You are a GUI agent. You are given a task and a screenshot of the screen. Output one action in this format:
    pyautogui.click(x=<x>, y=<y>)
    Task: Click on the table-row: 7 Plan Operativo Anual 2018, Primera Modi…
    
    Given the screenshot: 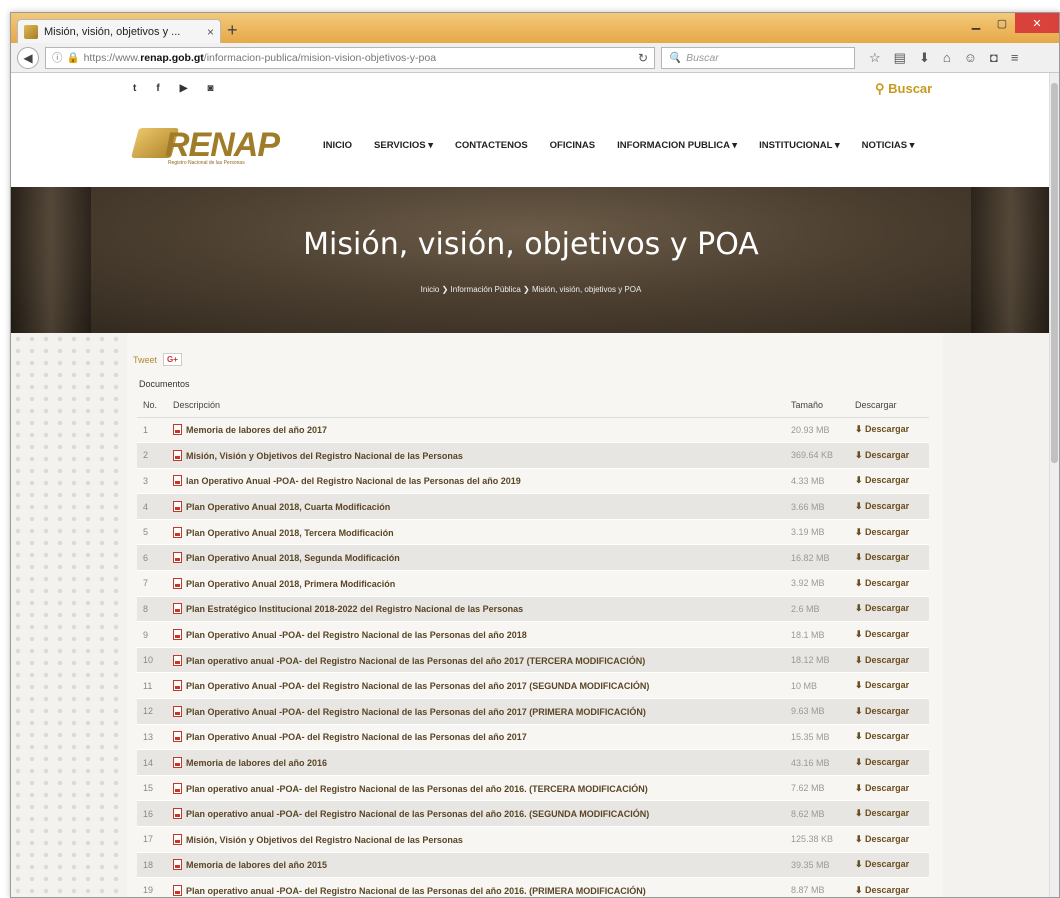 What is the action you would take?
    pyautogui.click(x=533, y=583)
    